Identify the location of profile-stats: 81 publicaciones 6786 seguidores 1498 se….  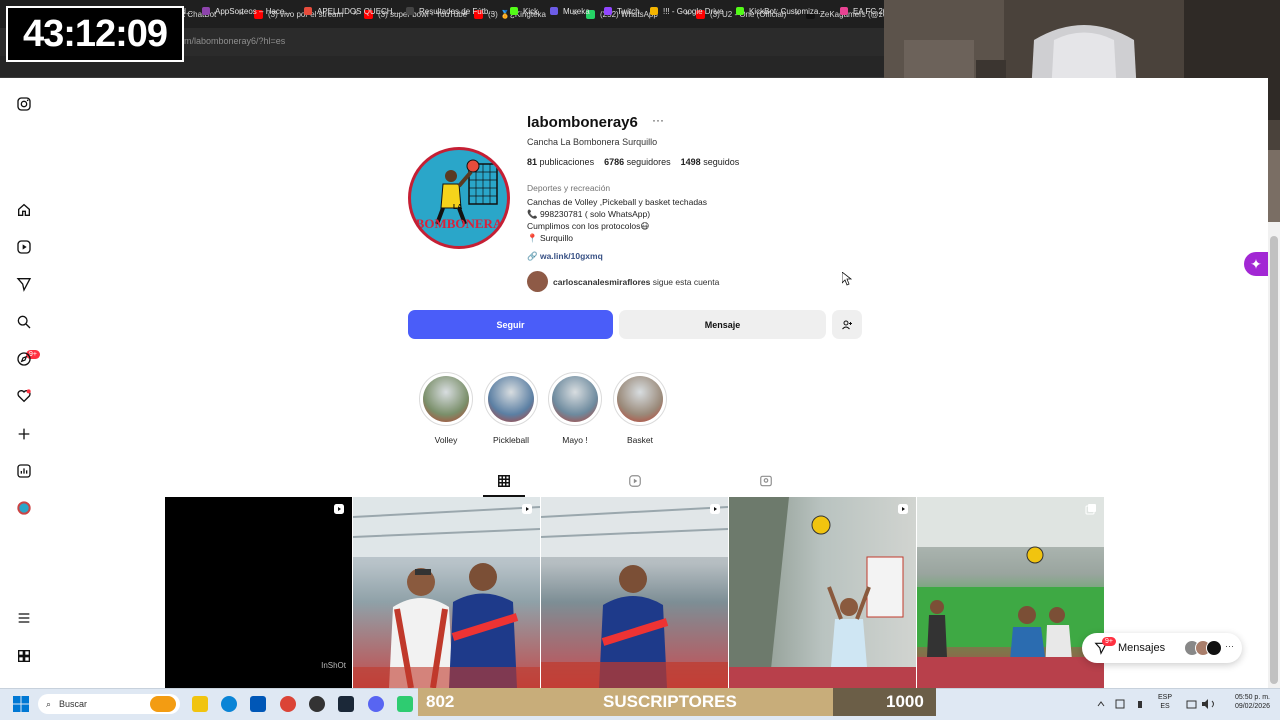
(633, 162).